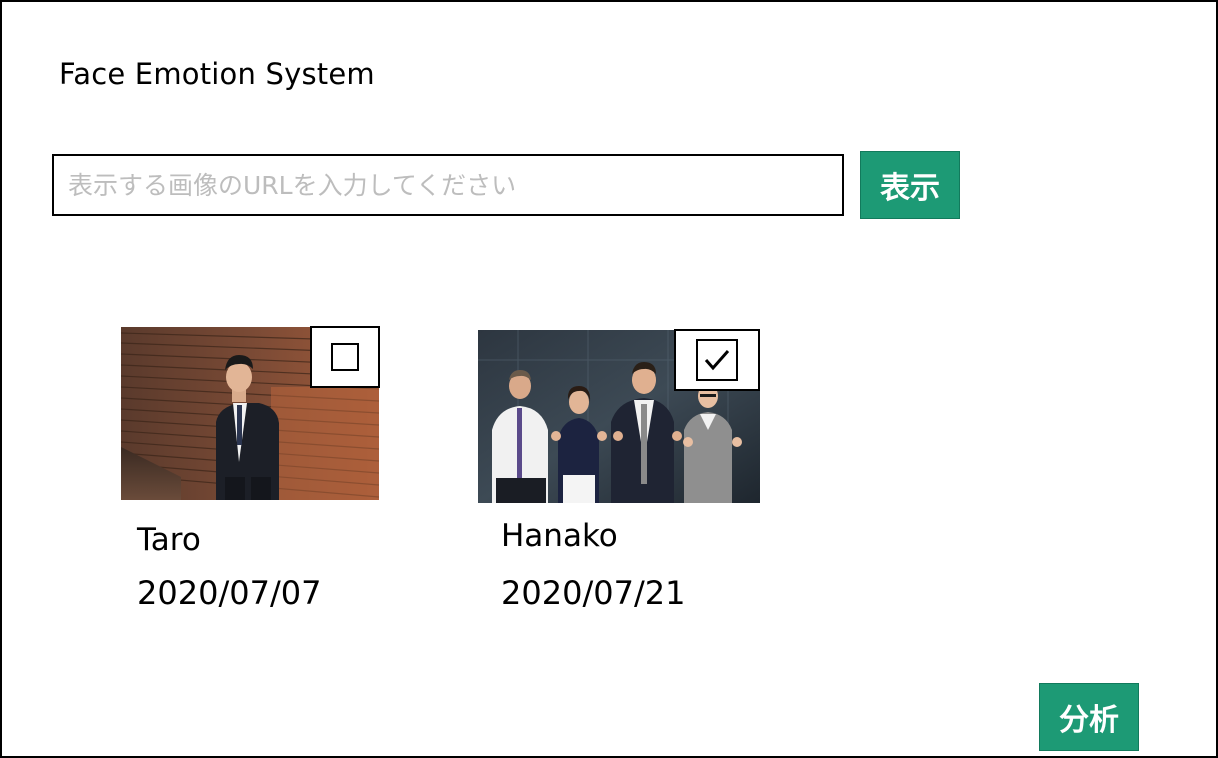  I want to click on checkbox-checked-icon, so click(717, 360).